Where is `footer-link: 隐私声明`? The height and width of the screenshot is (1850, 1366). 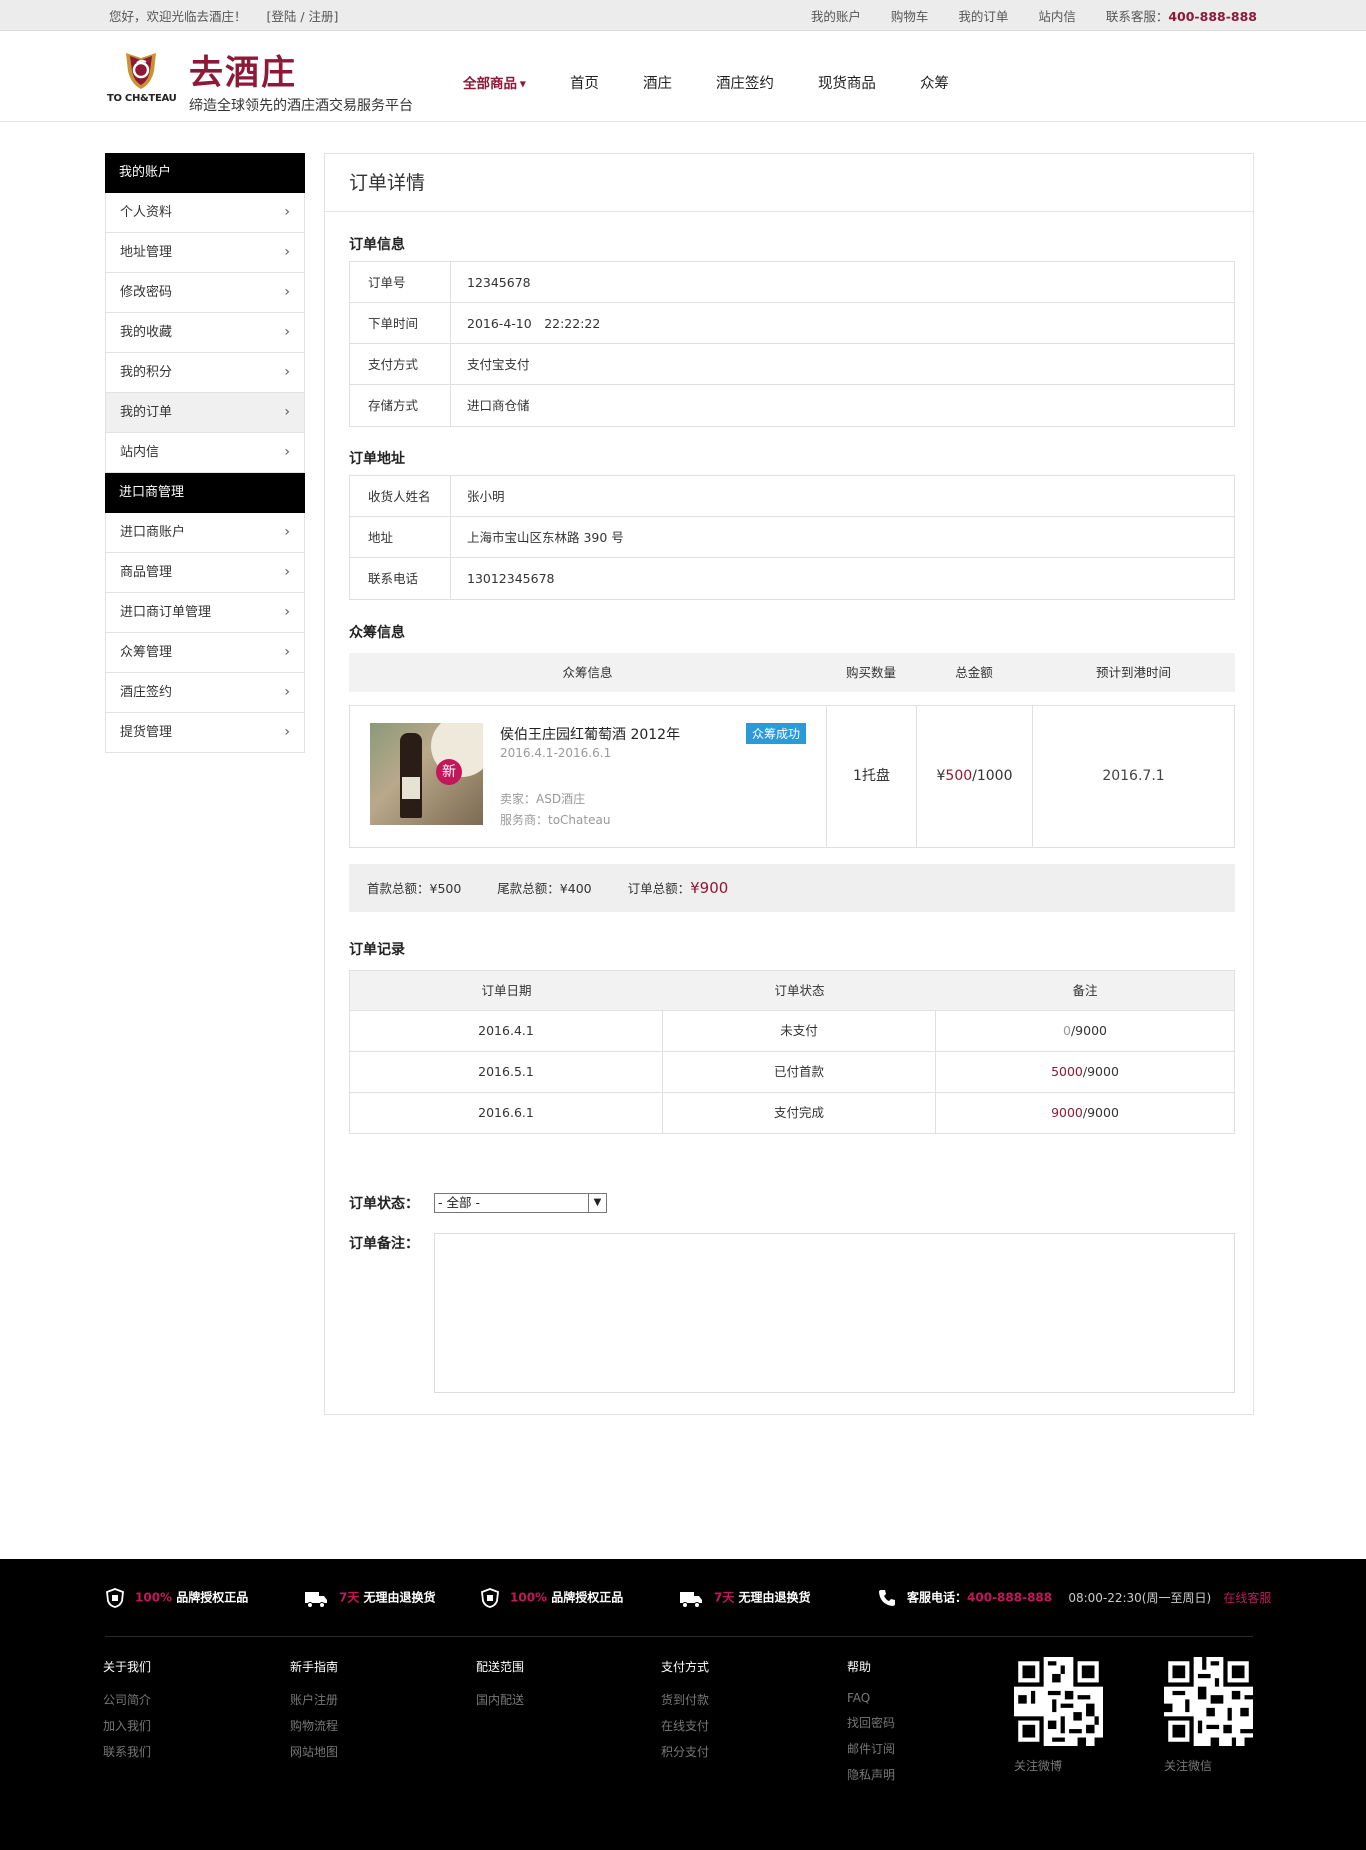 footer-link: 隐私声明 is located at coordinates (871, 1774).